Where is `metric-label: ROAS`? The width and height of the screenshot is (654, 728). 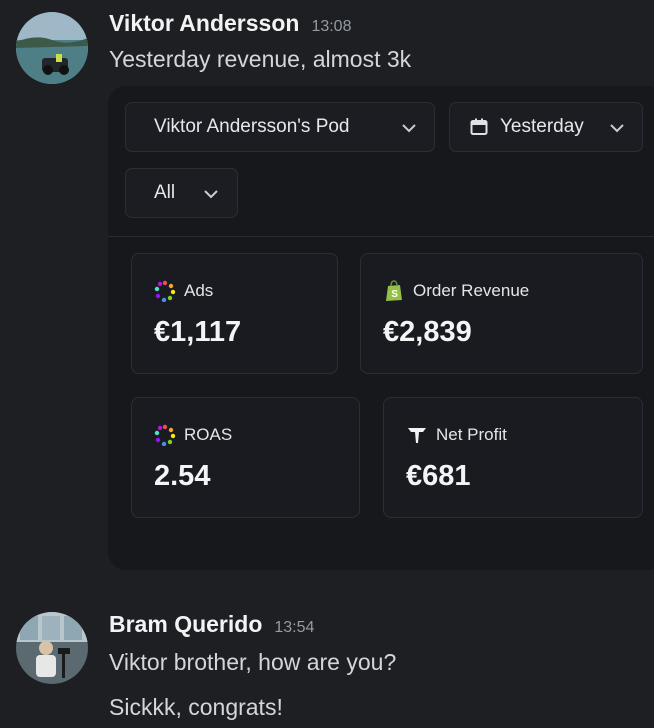 metric-label: ROAS is located at coordinates (208, 434).